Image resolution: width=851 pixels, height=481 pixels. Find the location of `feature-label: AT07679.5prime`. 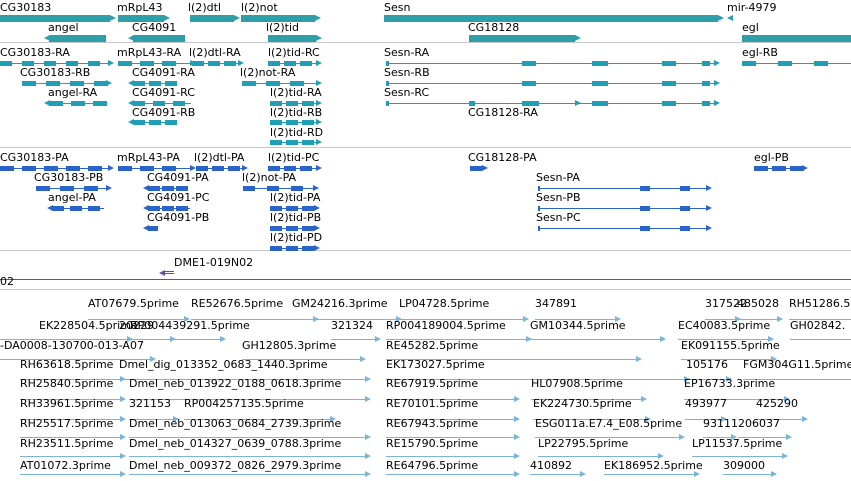

feature-label: AT07679.5prime is located at coordinates (133, 303).